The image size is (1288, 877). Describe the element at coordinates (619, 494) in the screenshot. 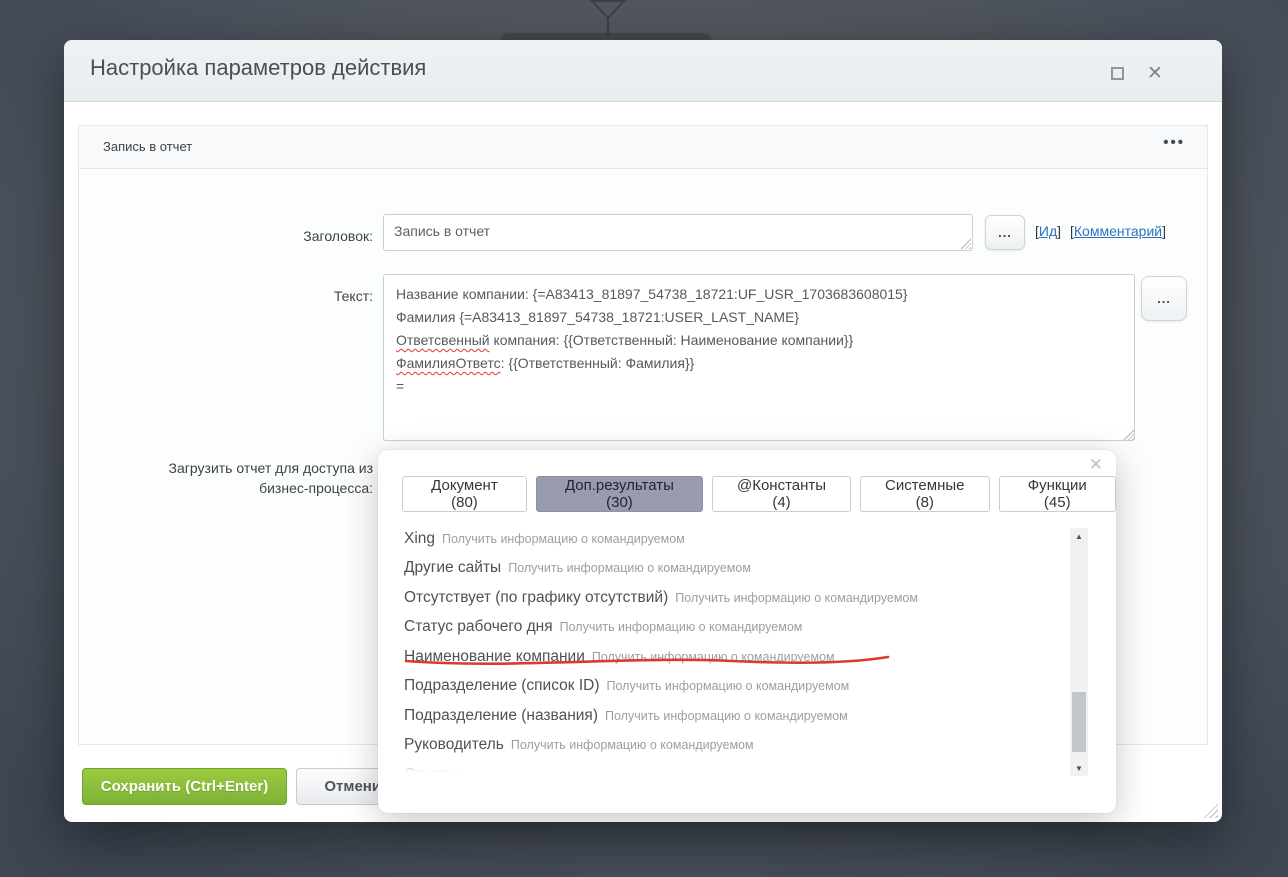

I see `popup-tab: Доп.результаты (30)` at that location.